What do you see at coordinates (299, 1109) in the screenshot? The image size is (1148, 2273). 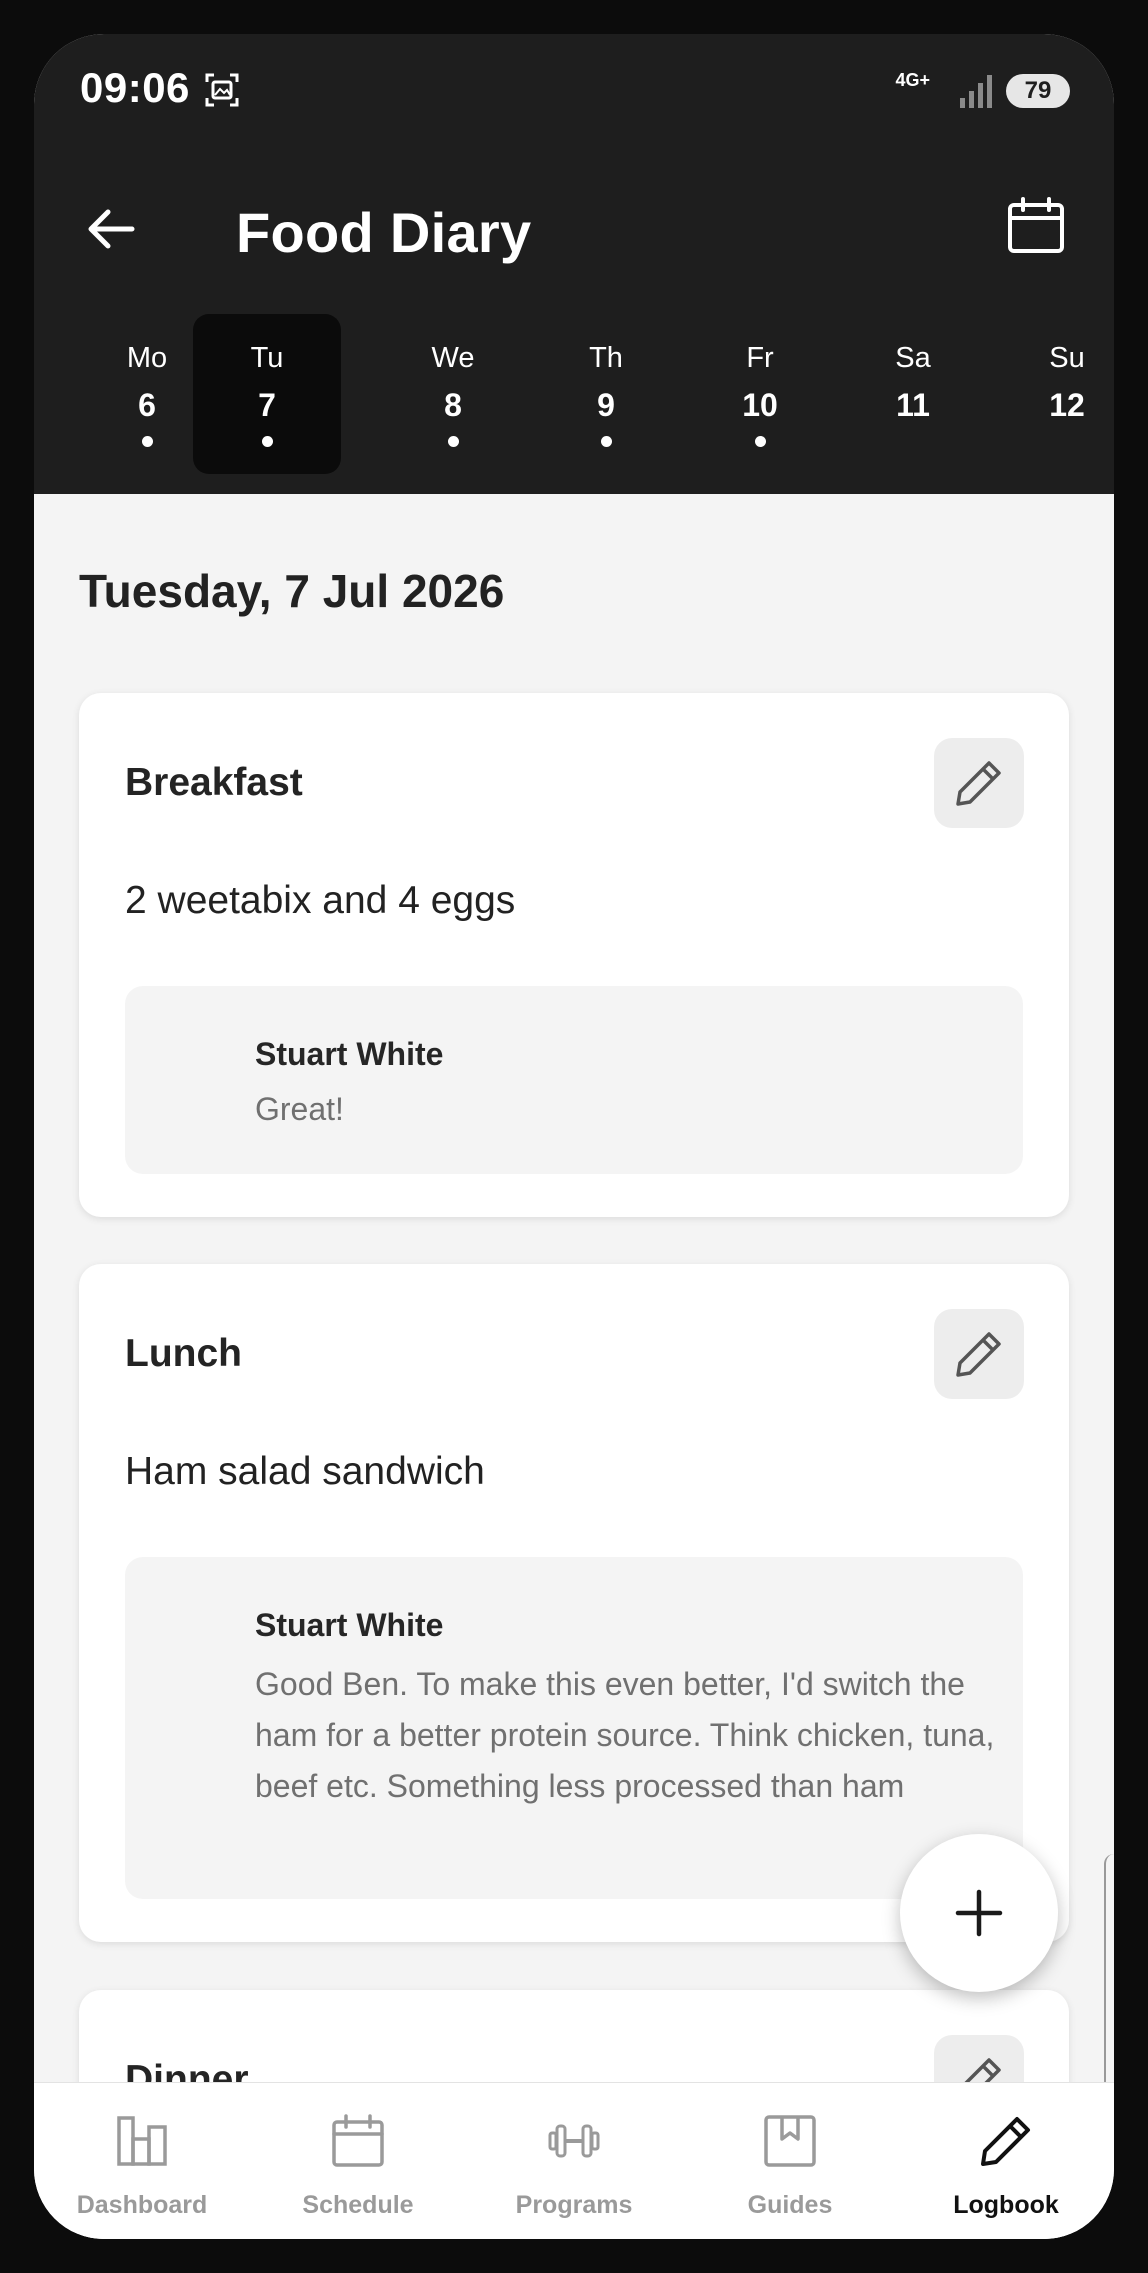 I see `comment-text: Great!` at bounding box center [299, 1109].